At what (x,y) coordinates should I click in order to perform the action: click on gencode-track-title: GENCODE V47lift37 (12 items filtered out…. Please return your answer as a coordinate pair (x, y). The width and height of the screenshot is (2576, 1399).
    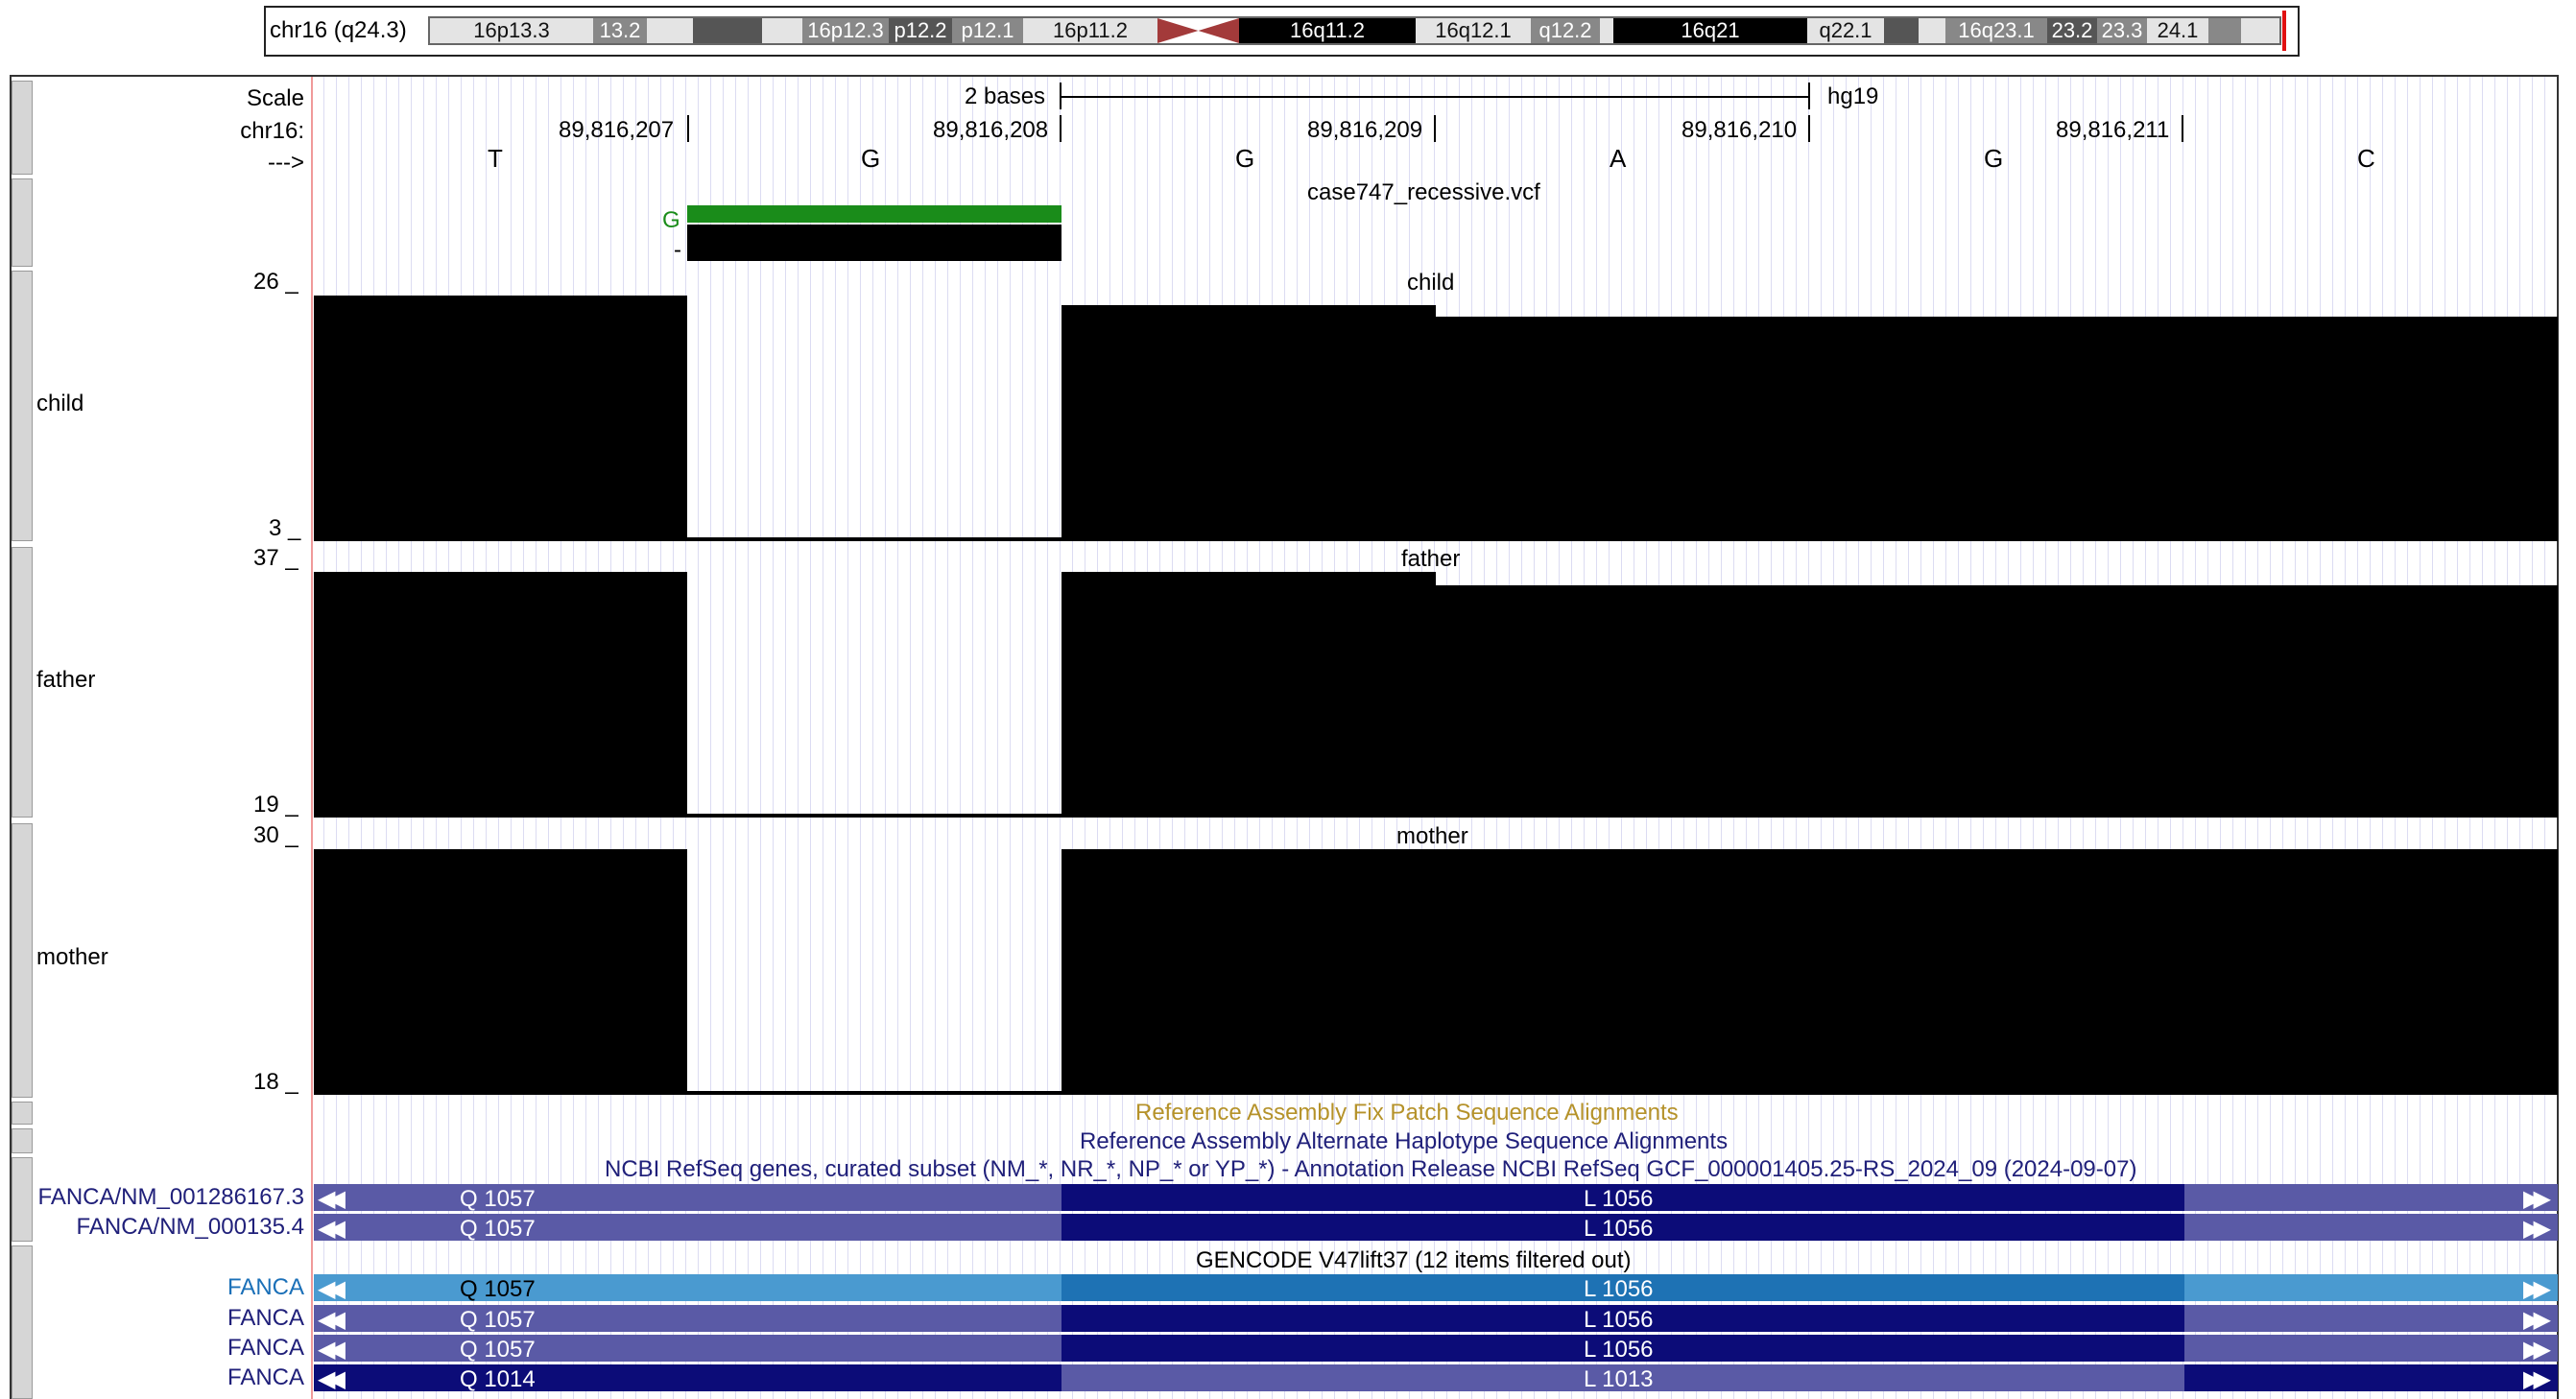
    Looking at the image, I should click on (1414, 1261).